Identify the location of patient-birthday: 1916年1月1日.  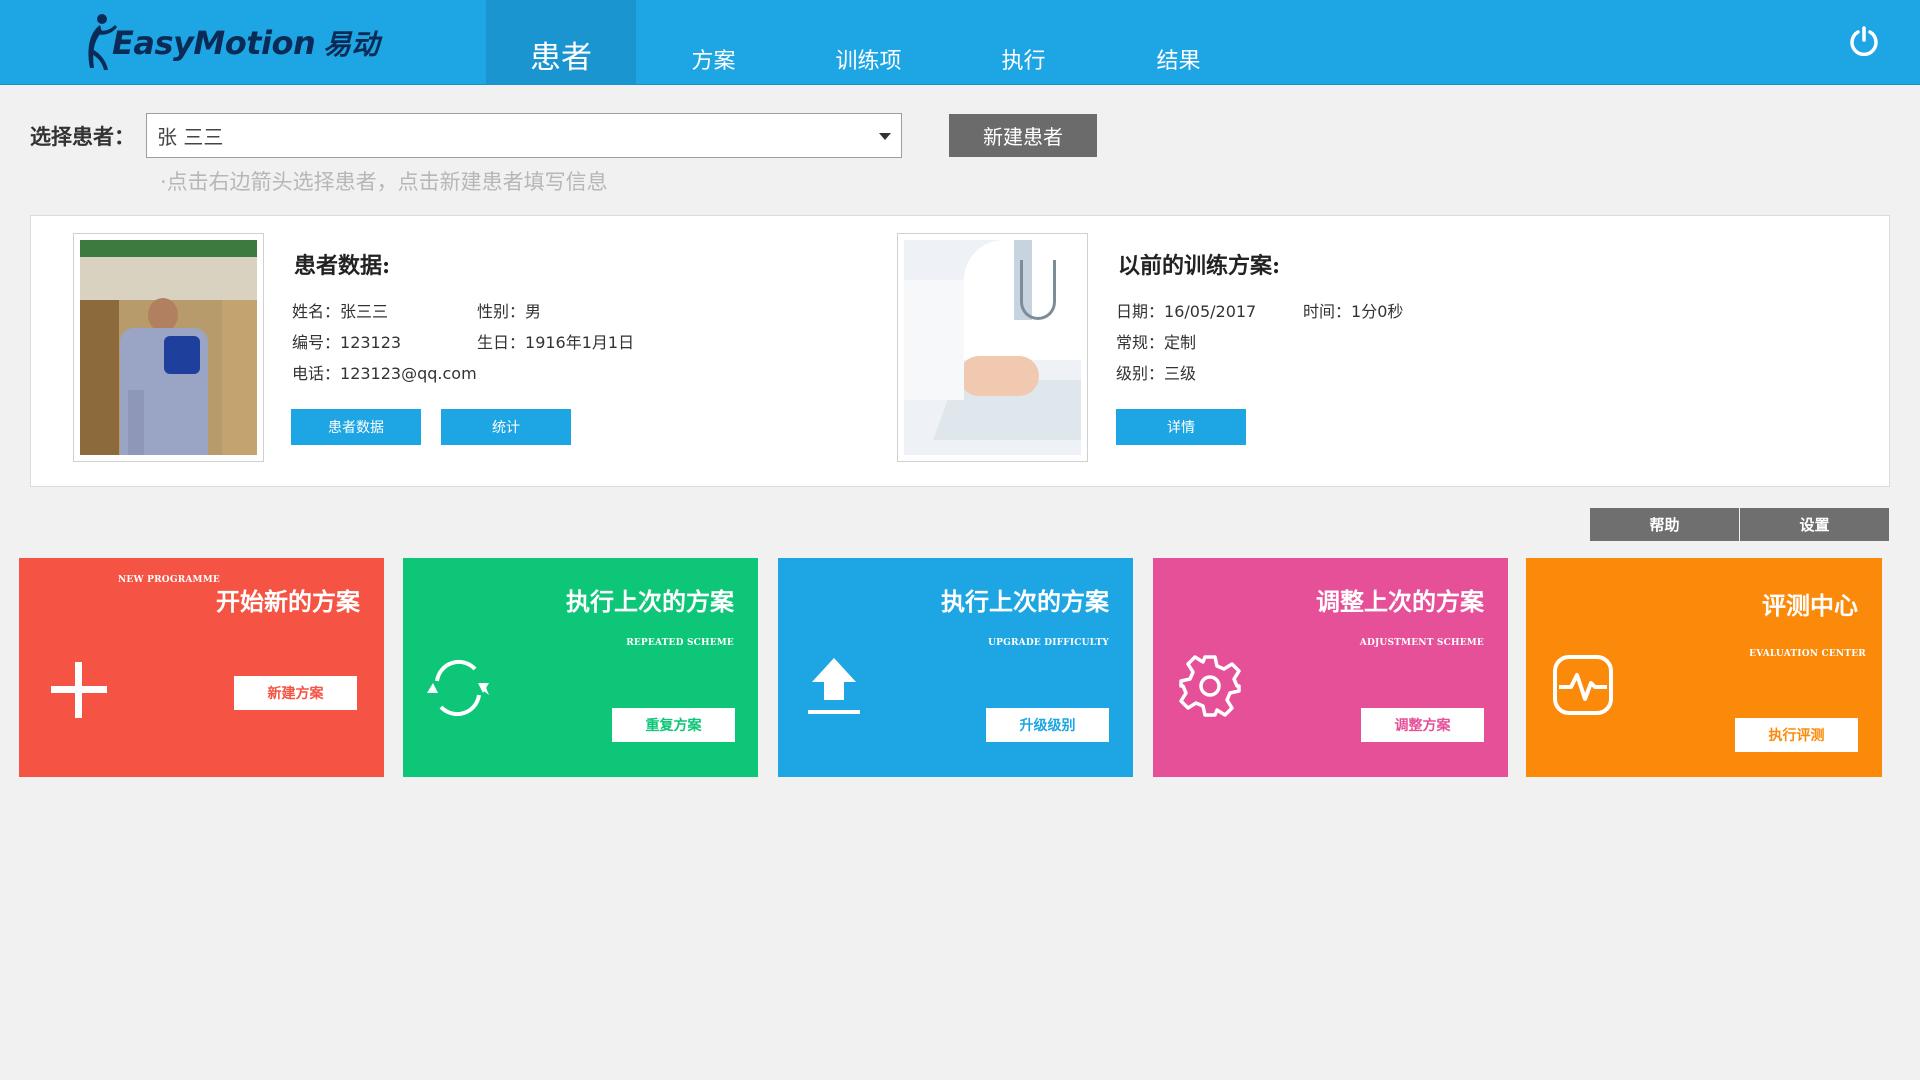
(580, 342).